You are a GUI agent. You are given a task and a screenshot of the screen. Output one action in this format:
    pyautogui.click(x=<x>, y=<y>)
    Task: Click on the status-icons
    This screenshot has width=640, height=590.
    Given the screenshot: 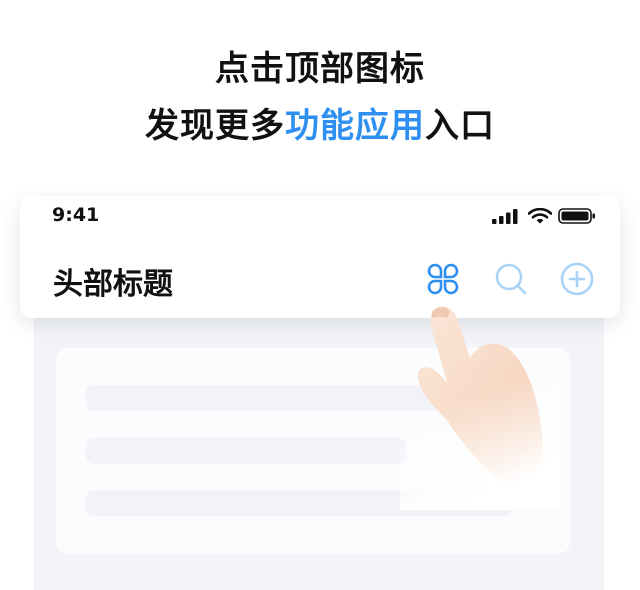 What is the action you would take?
    pyautogui.click(x=544, y=215)
    